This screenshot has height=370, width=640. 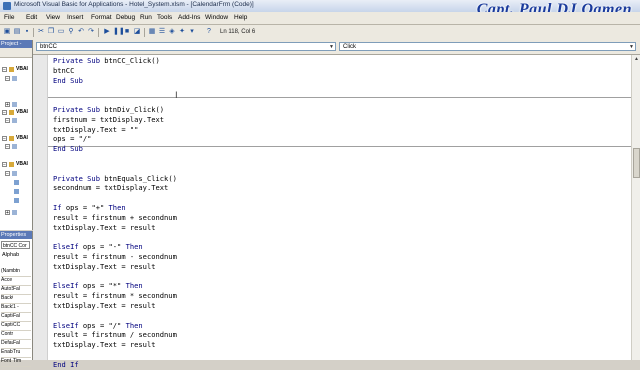 I want to click on paste-icon: ▭, so click(x=61, y=32).